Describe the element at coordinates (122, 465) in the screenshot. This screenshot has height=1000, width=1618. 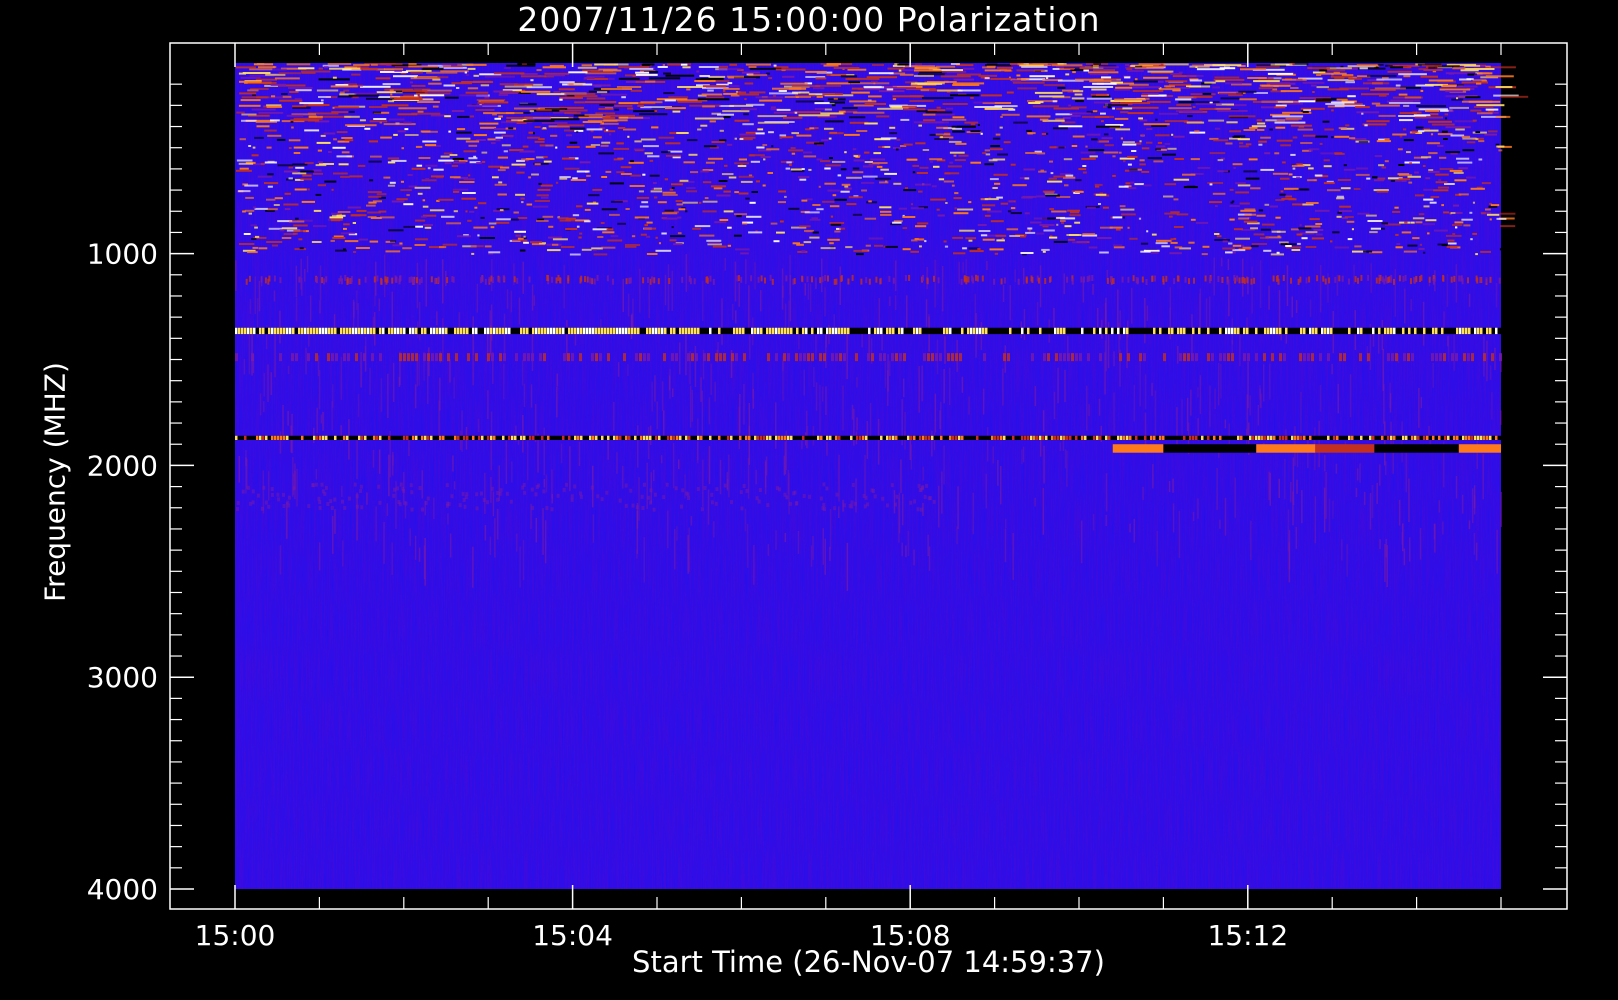
I see `y-tick-label: 2000` at that location.